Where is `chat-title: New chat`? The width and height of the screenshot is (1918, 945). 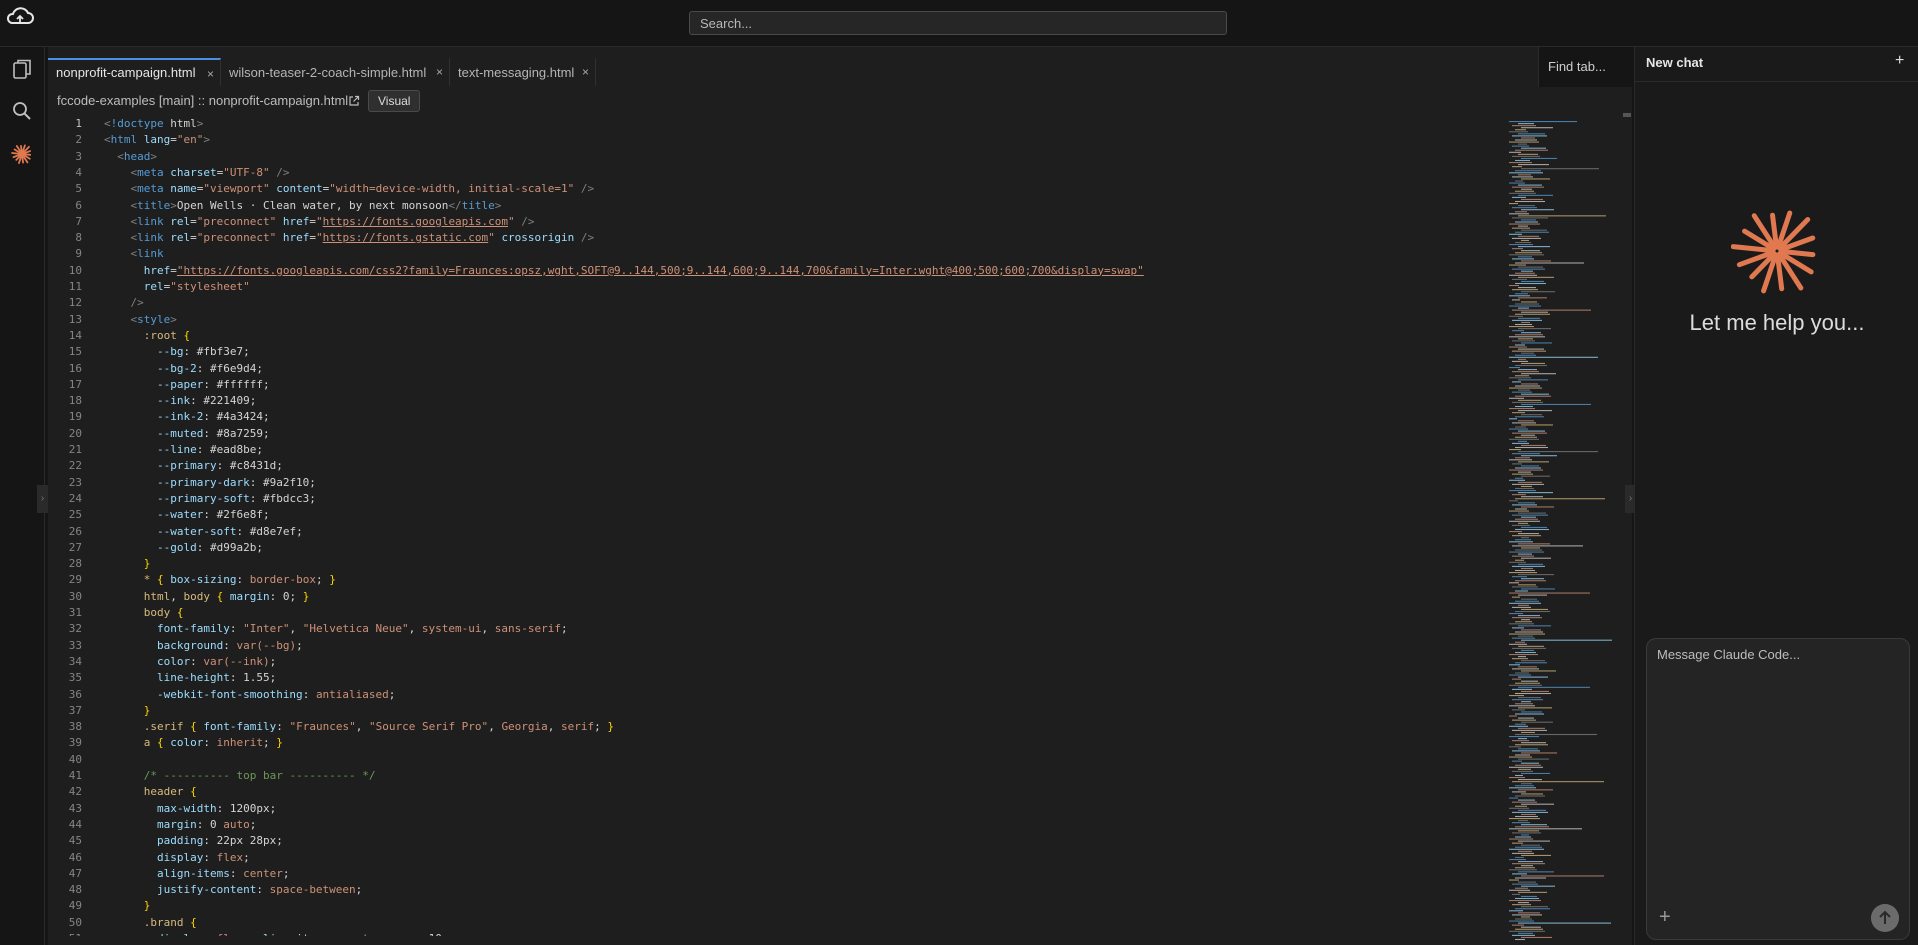
chat-title: New chat is located at coordinates (1675, 62).